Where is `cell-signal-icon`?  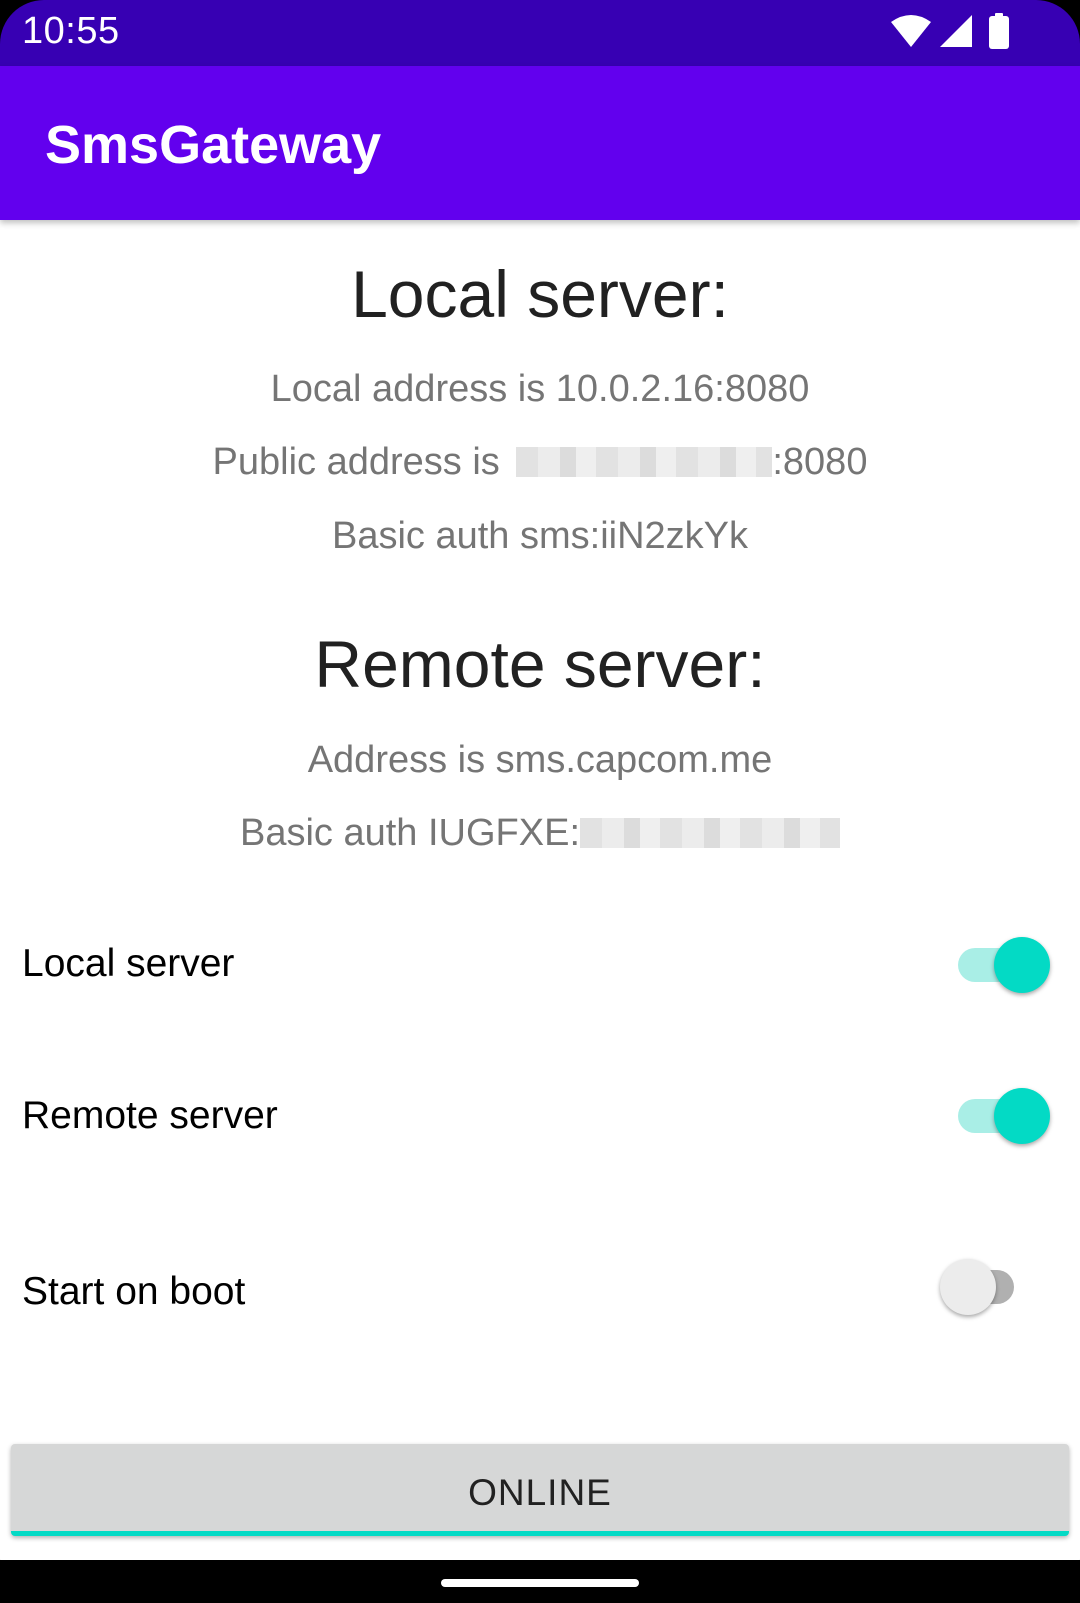
cell-signal-icon is located at coordinates (956, 33).